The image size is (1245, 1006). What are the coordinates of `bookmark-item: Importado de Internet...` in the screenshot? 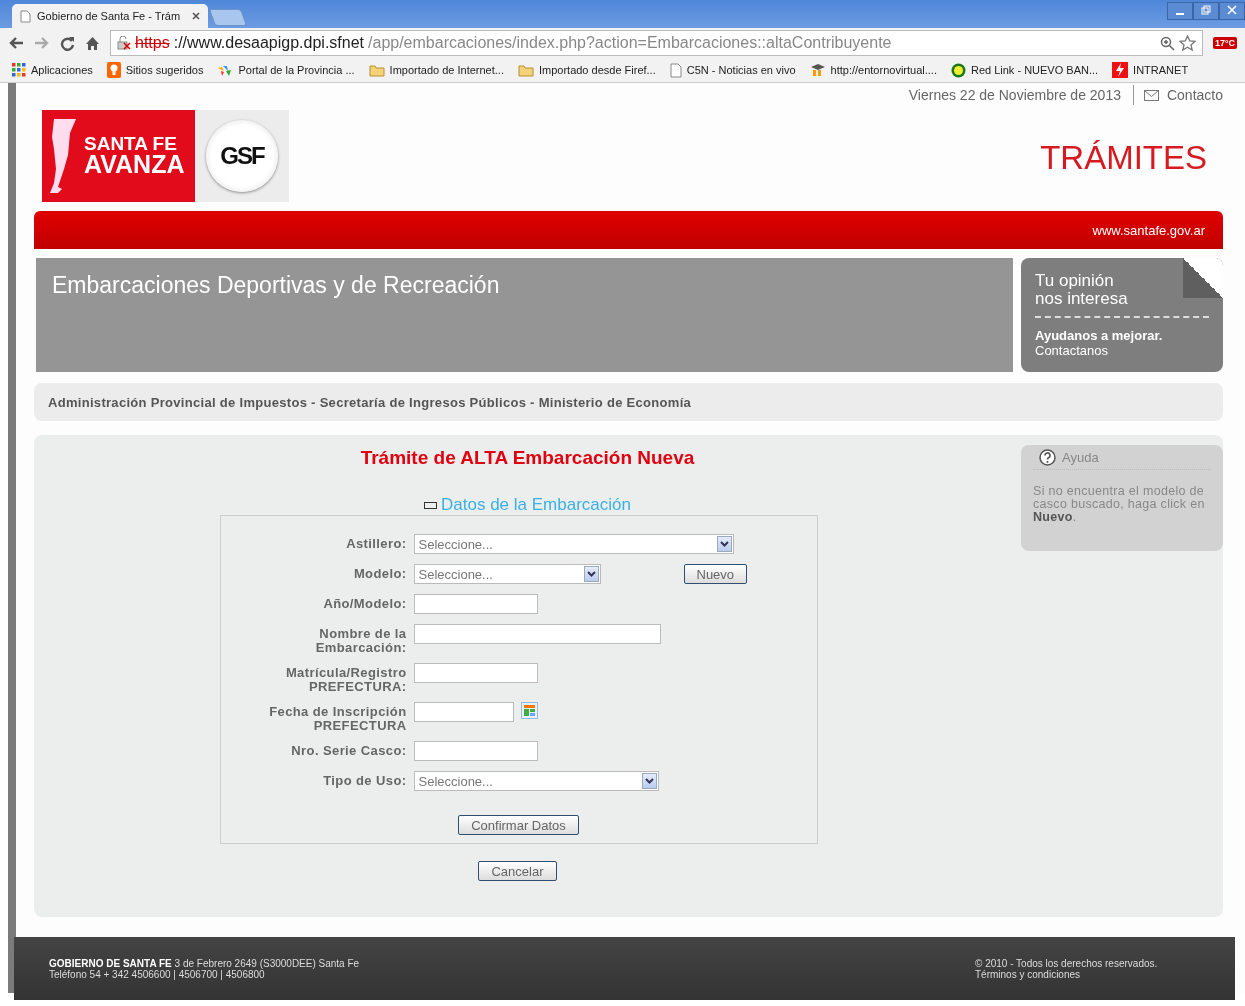 It's located at (436, 70).